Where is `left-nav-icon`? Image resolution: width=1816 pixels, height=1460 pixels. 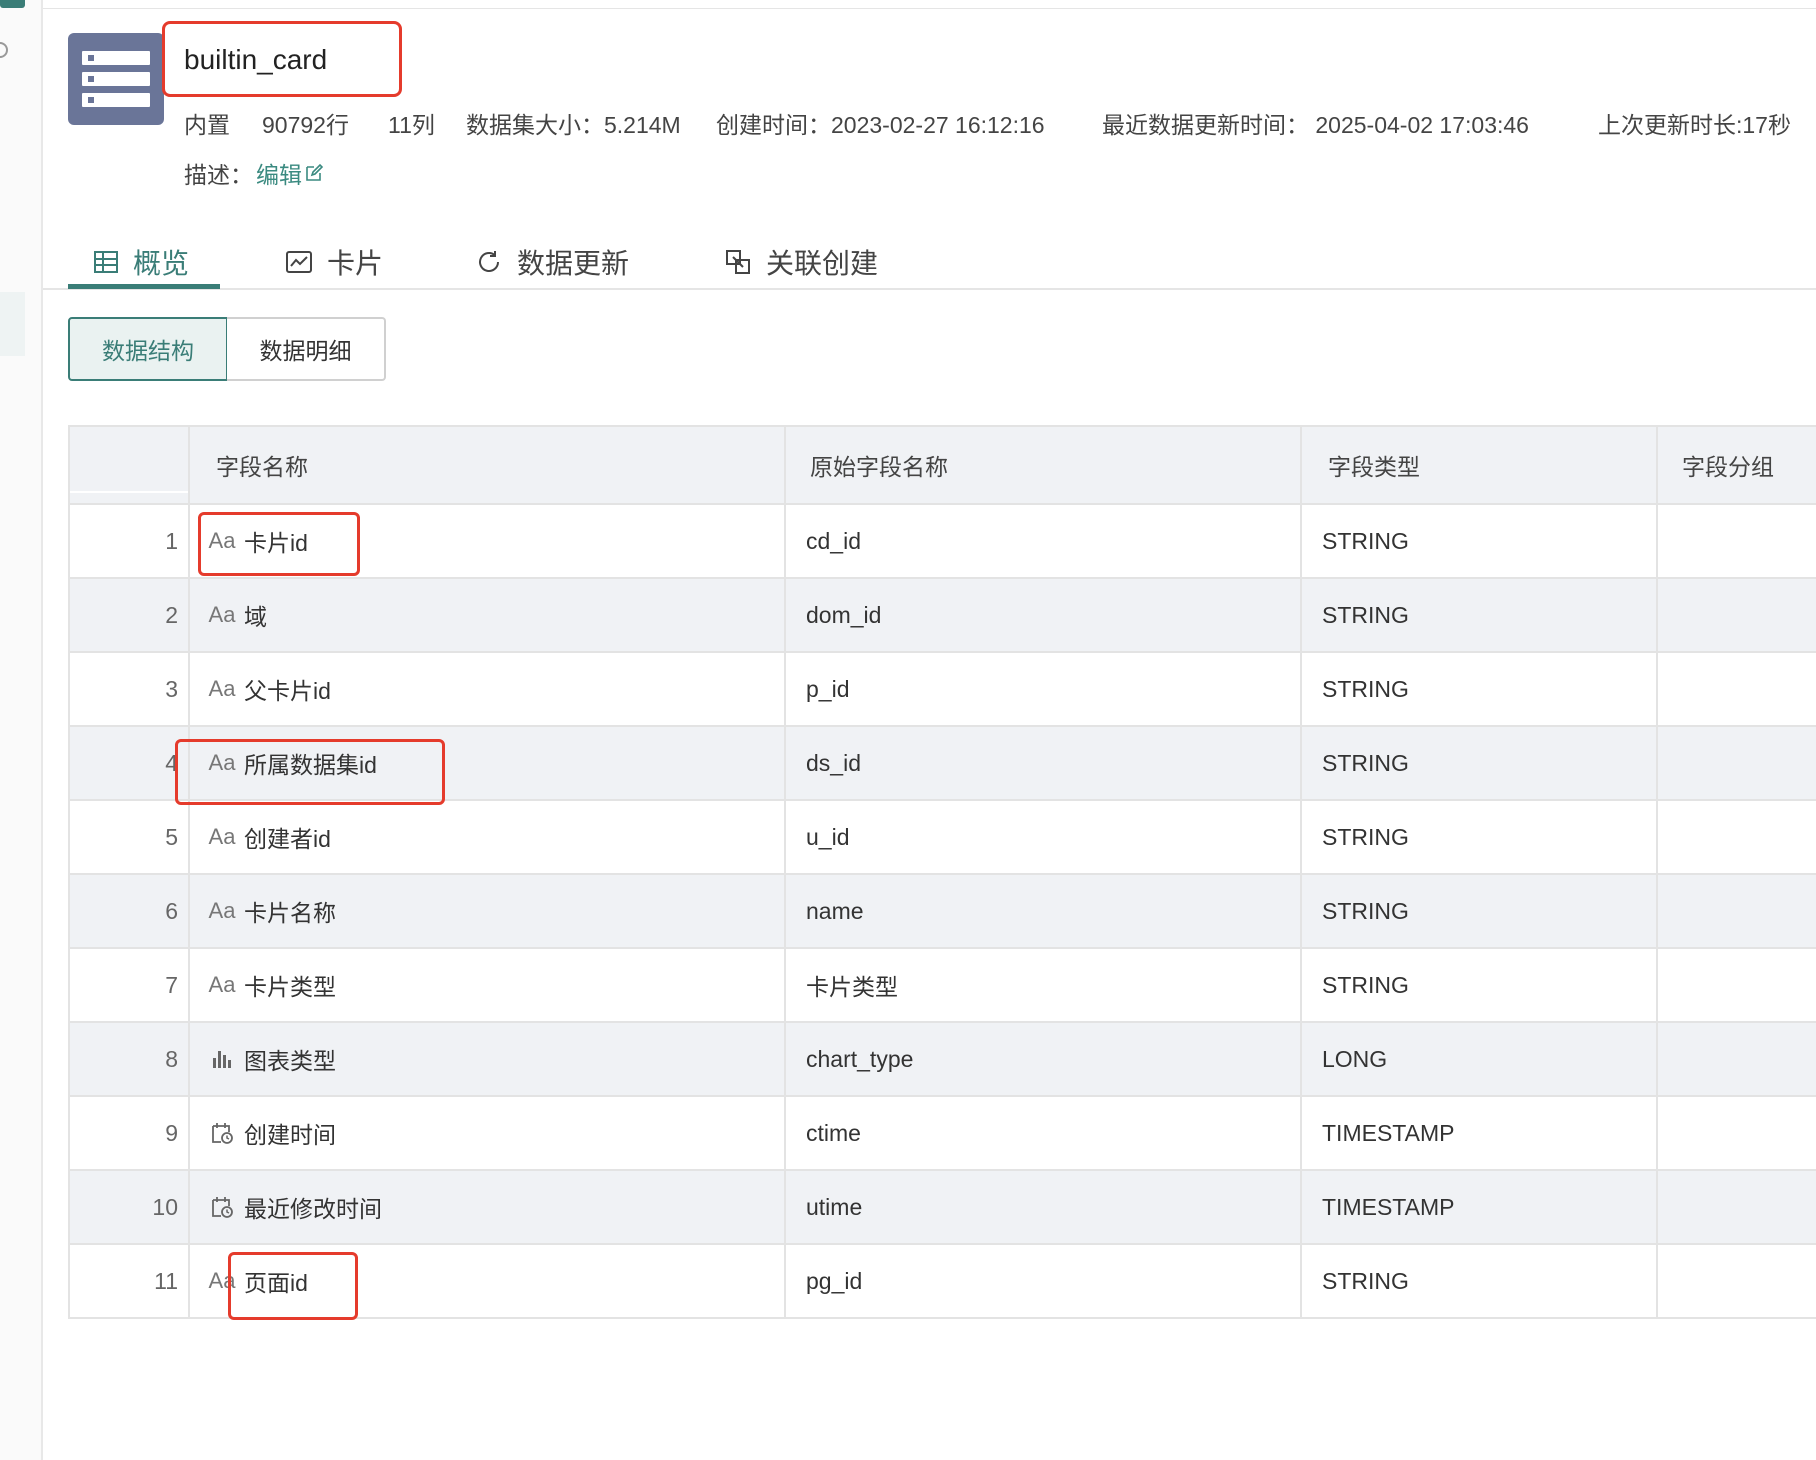
left-nav-icon is located at coordinates (4, 50).